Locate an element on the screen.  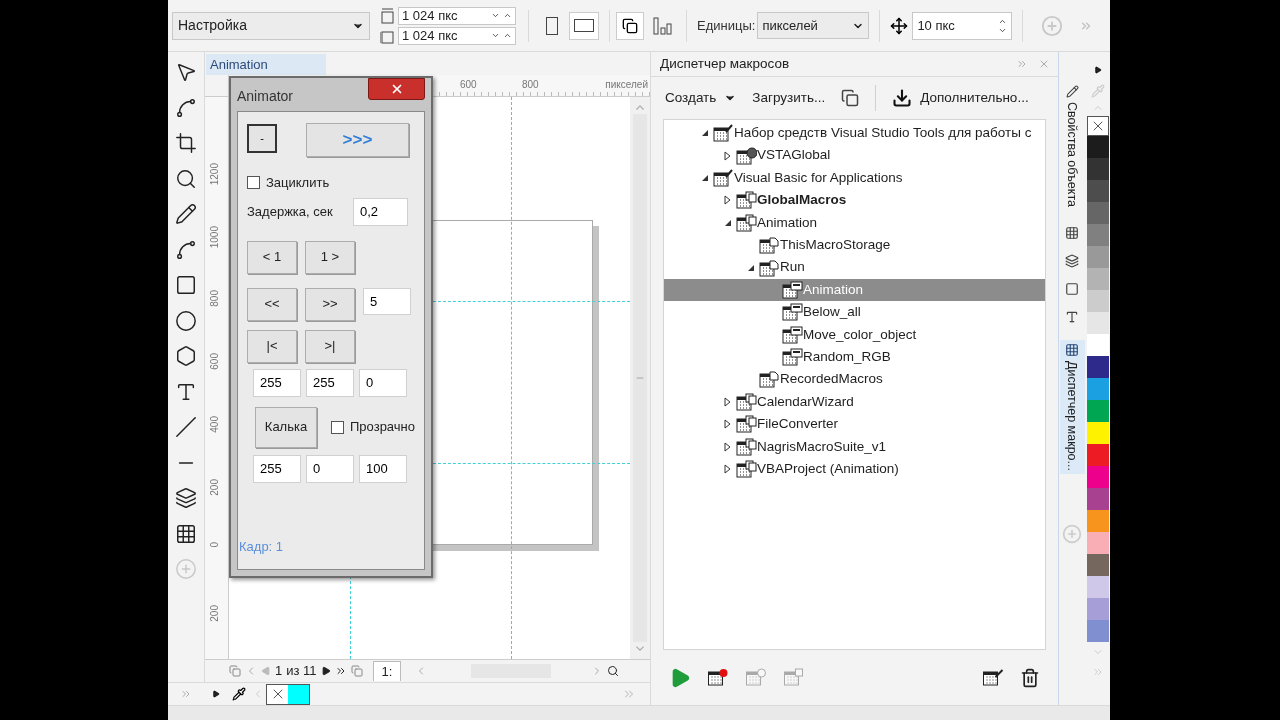
transform-icon is located at coordinates (1072, 232).